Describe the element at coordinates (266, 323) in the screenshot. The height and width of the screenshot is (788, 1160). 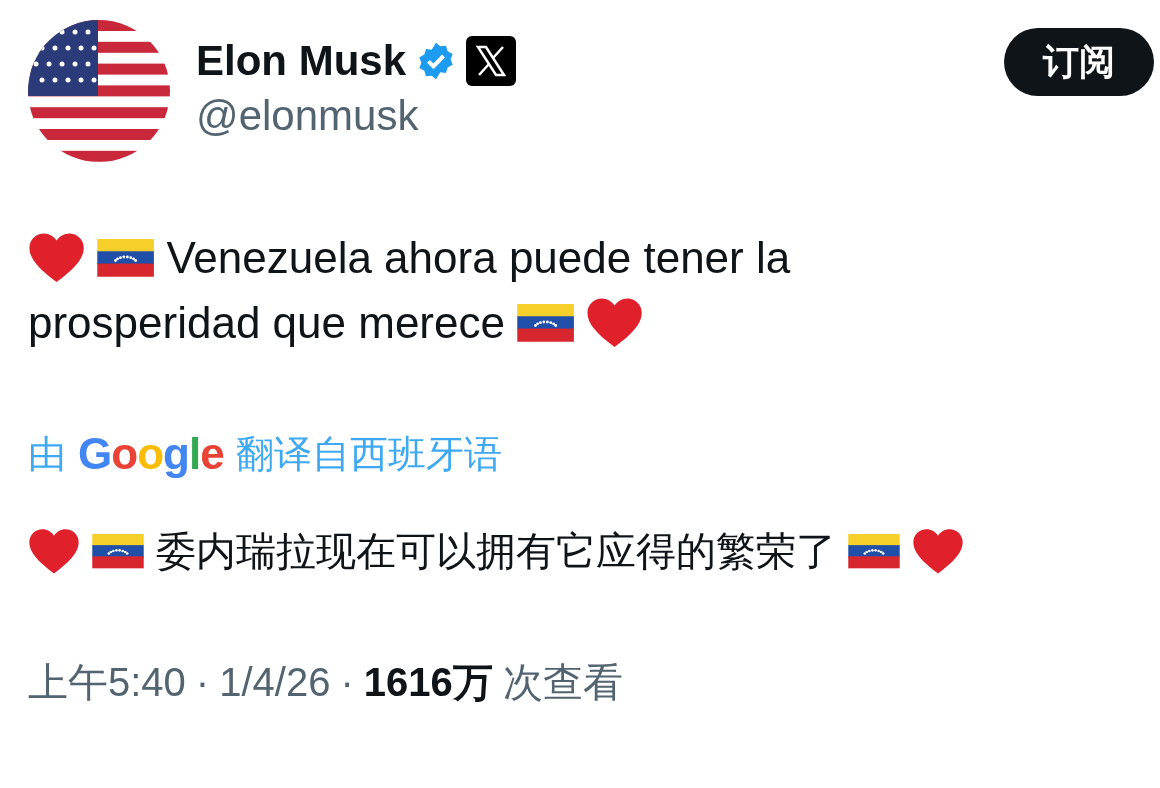
I see `tweet-text: prosperidad que merece` at that location.